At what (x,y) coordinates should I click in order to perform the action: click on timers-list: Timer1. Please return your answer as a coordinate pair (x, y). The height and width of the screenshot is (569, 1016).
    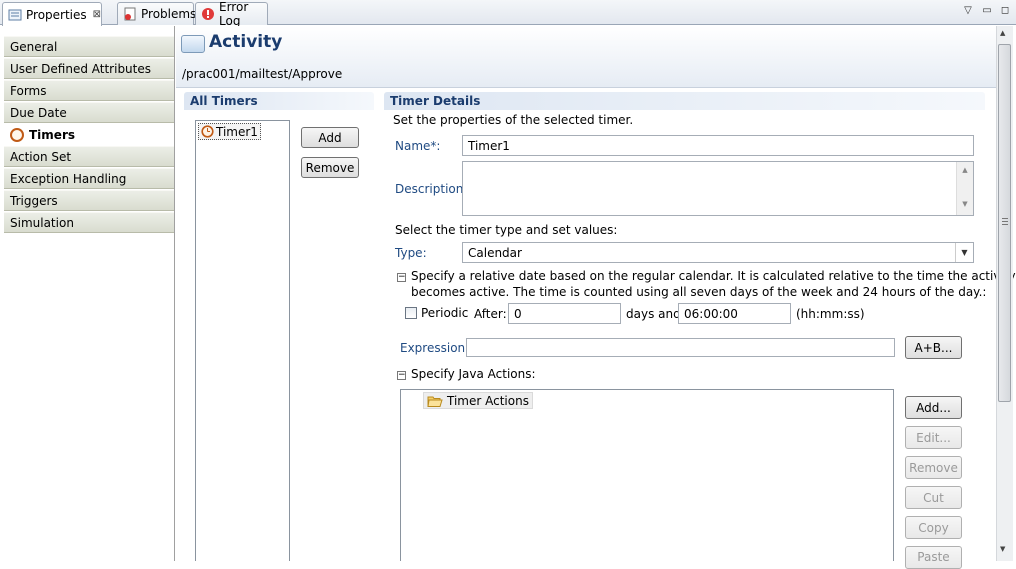
    Looking at the image, I should click on (242, 340).